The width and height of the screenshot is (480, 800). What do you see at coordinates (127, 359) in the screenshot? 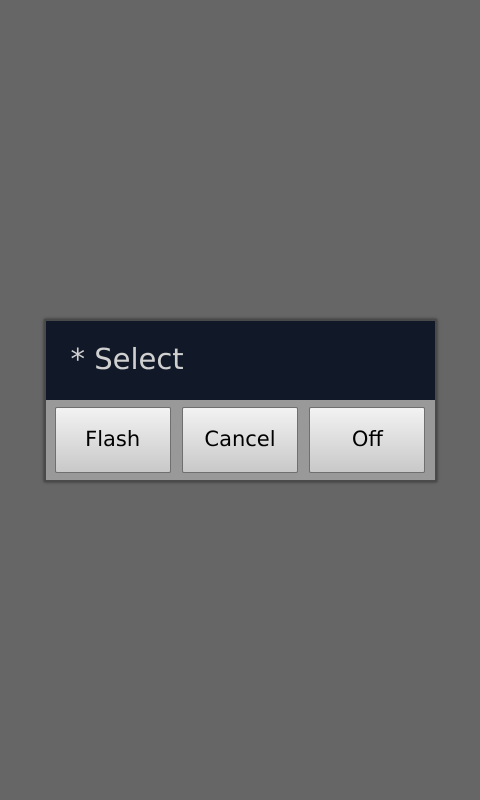
I see `dialog-title: * Select` at bounding box center [127, 359].